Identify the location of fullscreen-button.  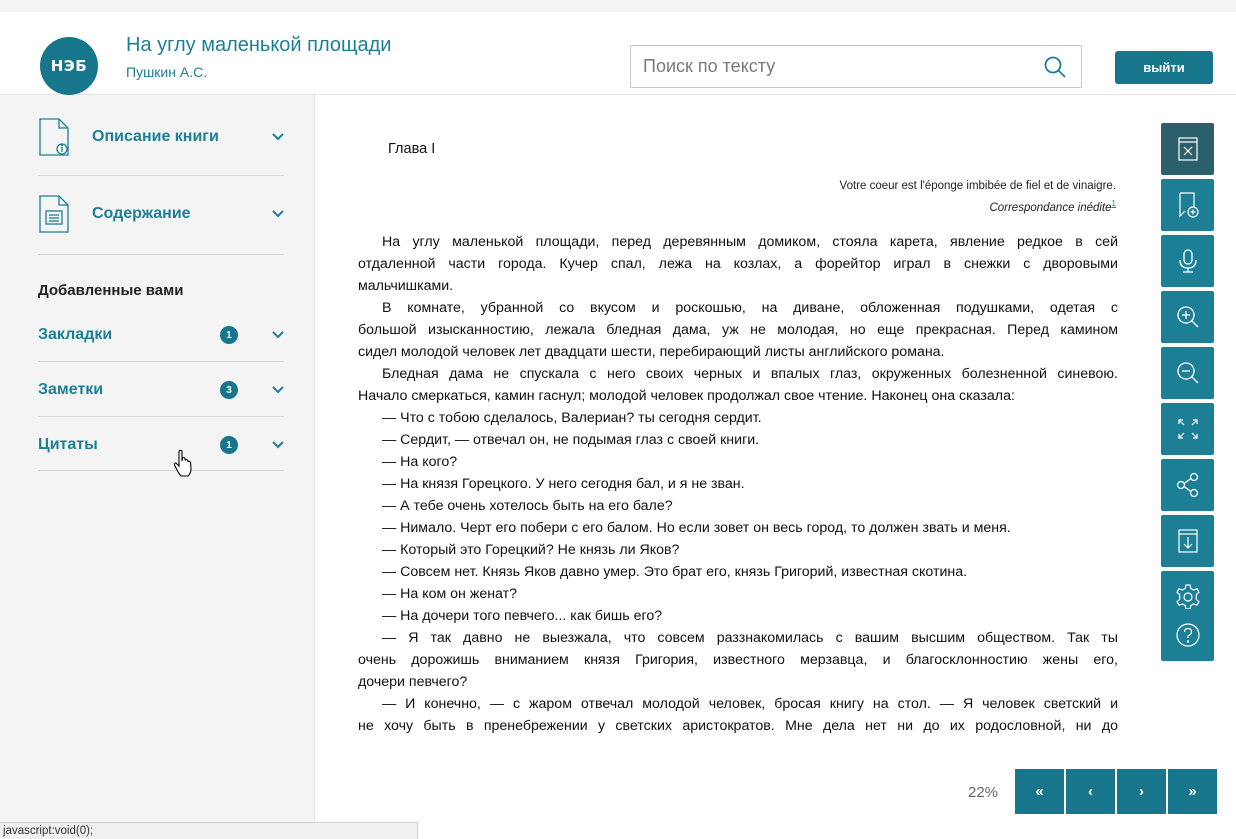
(1187, 429).